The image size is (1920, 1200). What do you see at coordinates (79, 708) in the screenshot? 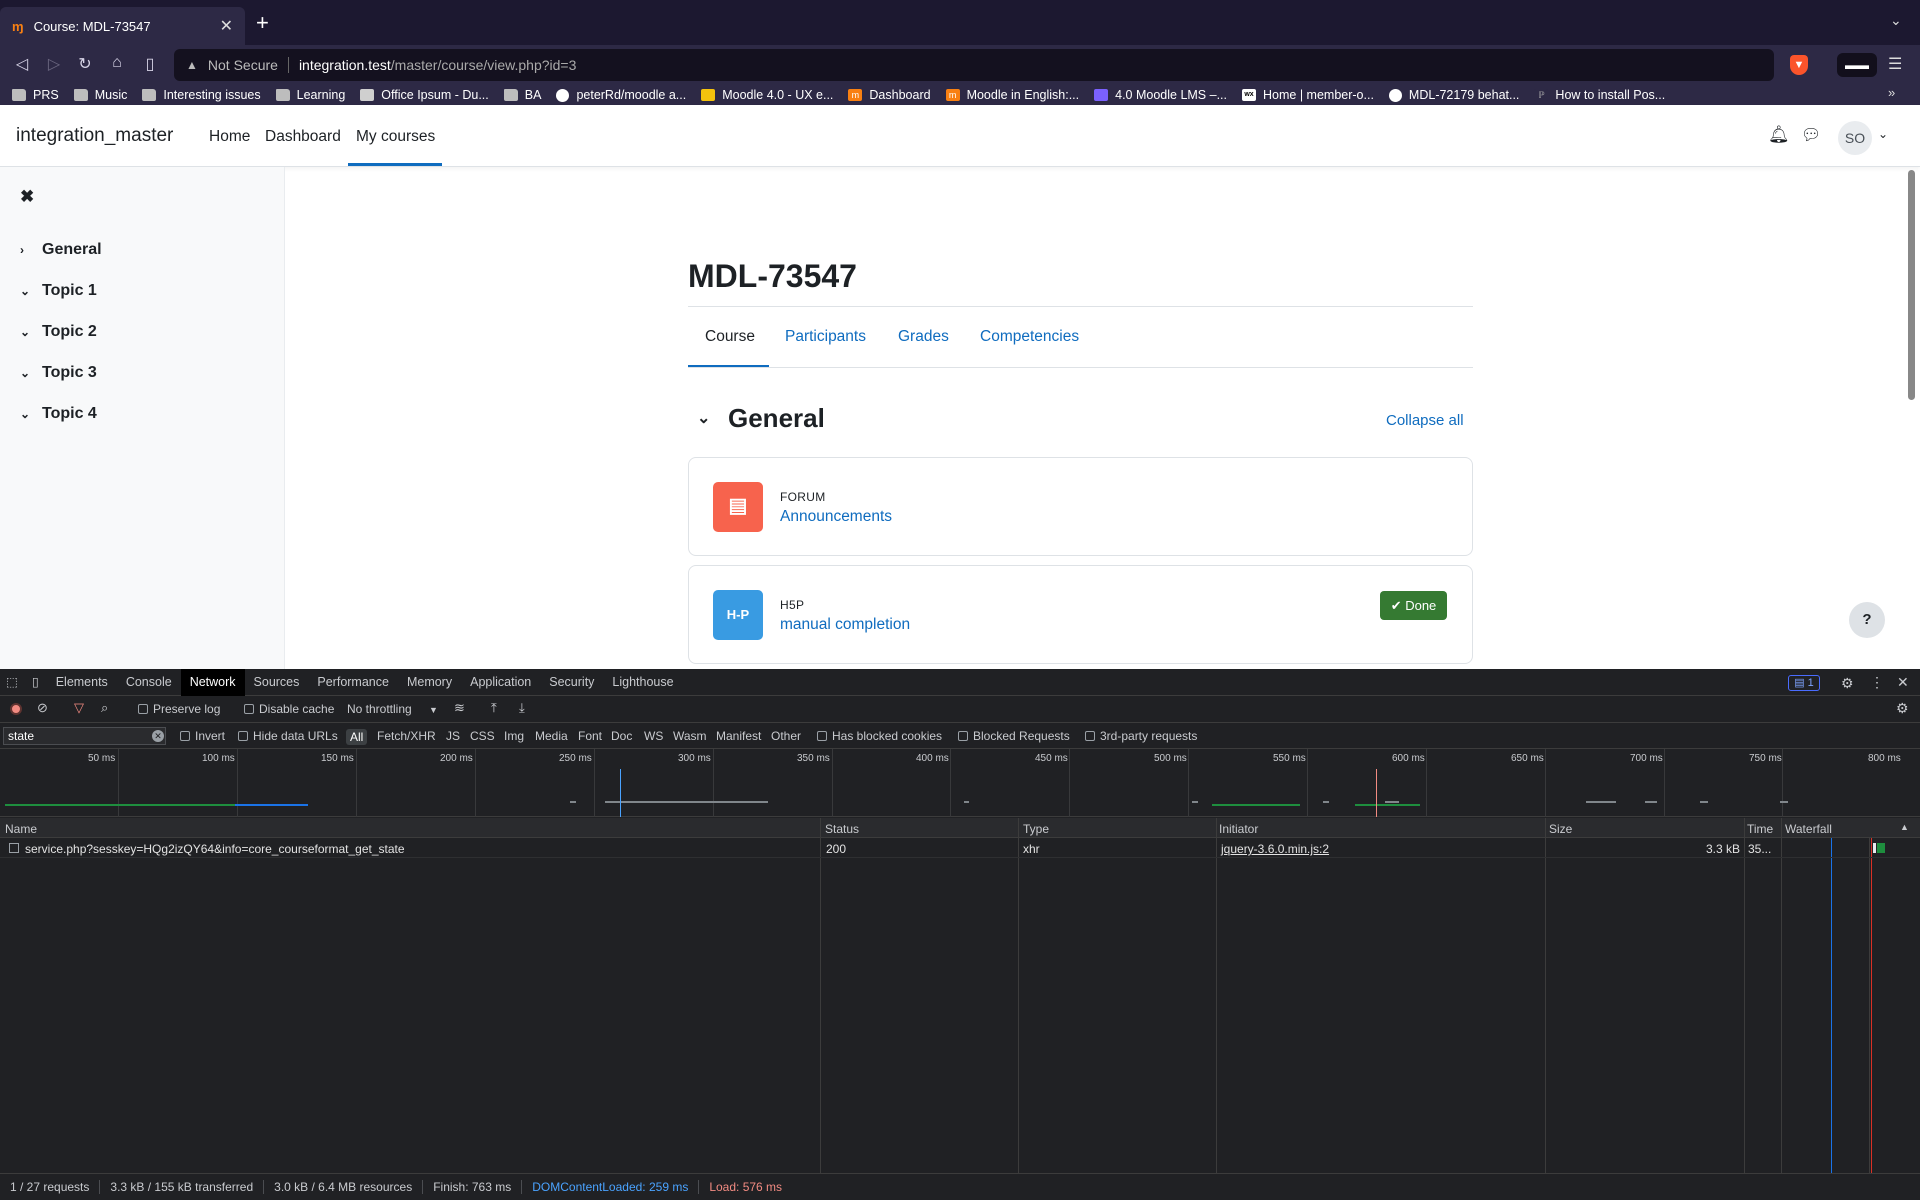
I see `filter-icon: ▽` at bounding box center [79, 708].